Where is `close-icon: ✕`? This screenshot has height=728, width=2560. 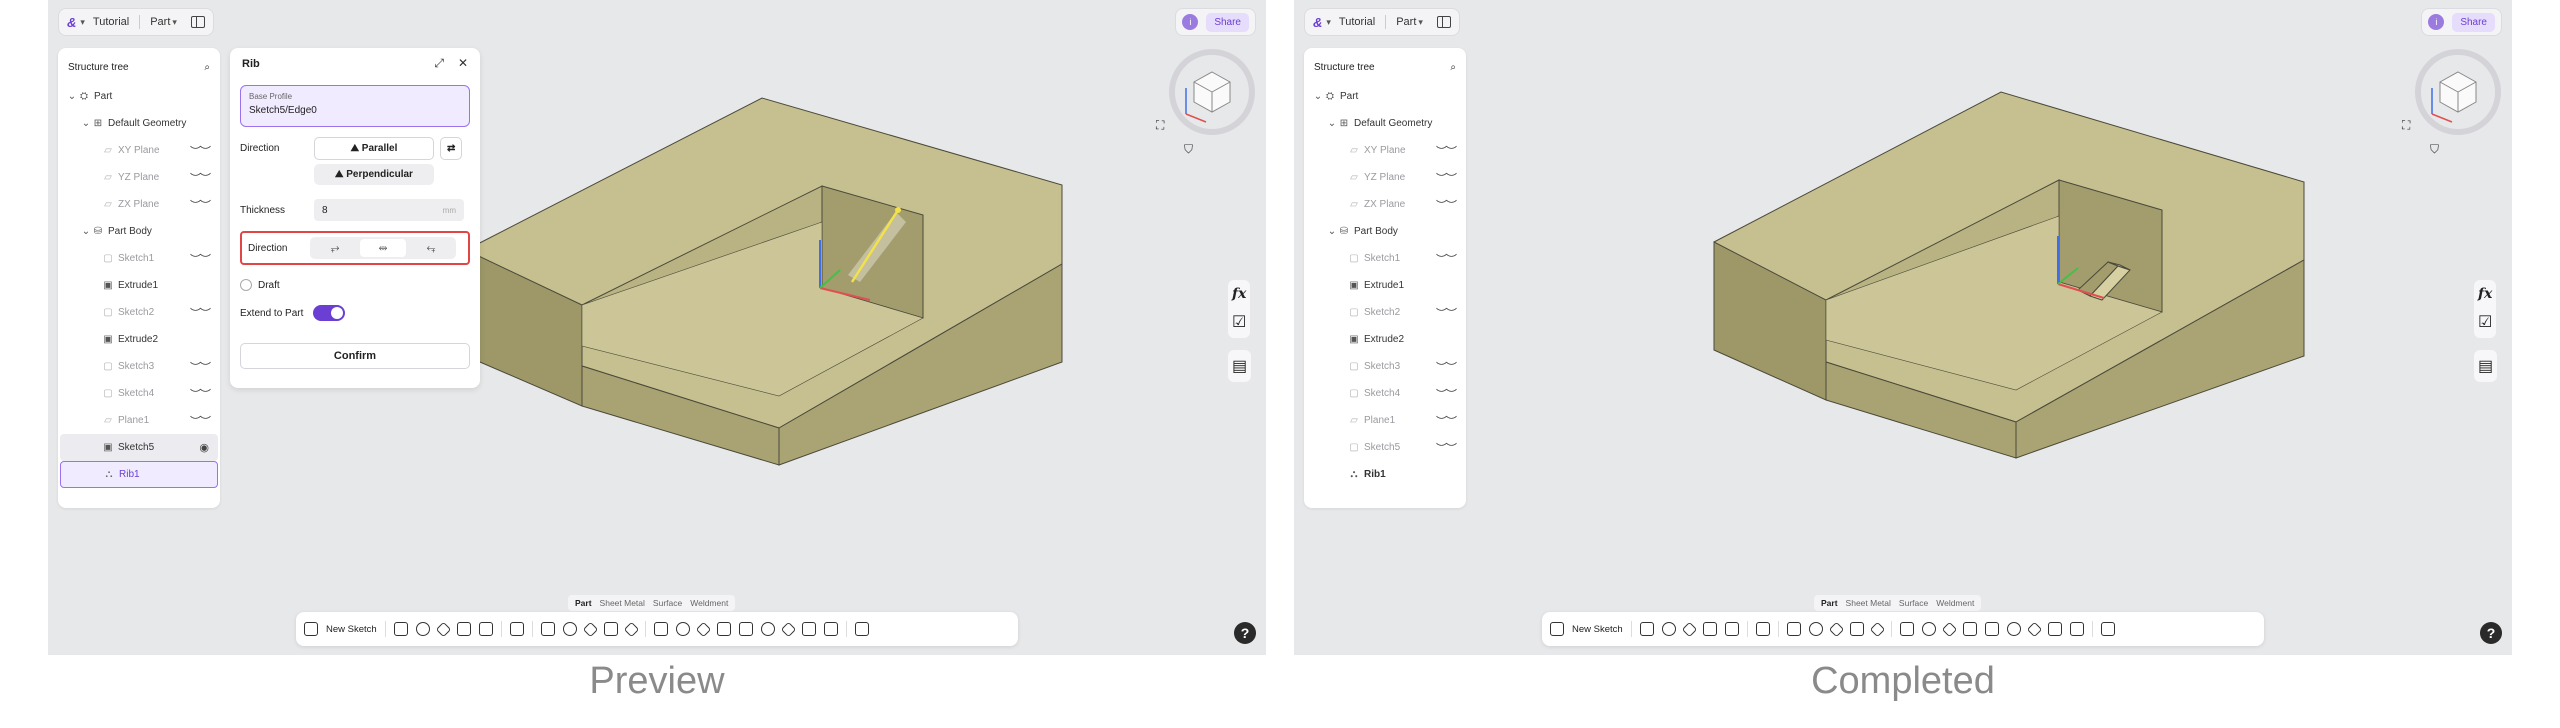 close-icon: ✕ is located at coordinates (463, 63).